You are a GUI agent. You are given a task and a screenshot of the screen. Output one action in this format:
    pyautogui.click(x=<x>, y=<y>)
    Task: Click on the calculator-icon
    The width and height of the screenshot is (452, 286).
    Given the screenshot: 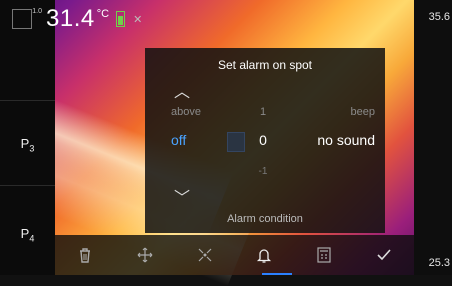 What is the action you would take?
    pyautogui.click(x=324, y=255)
    